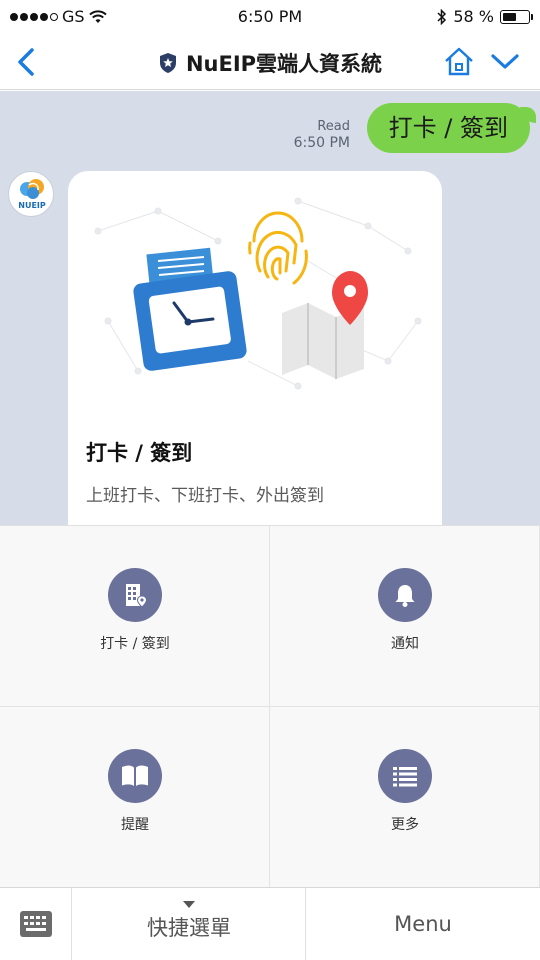 This screenshot has height=960, width=540. Describe the element at coordinates (205, 496) in the screenshot. I see `card-description: 上班打卡、下班打卡、外出簽到` at that location.